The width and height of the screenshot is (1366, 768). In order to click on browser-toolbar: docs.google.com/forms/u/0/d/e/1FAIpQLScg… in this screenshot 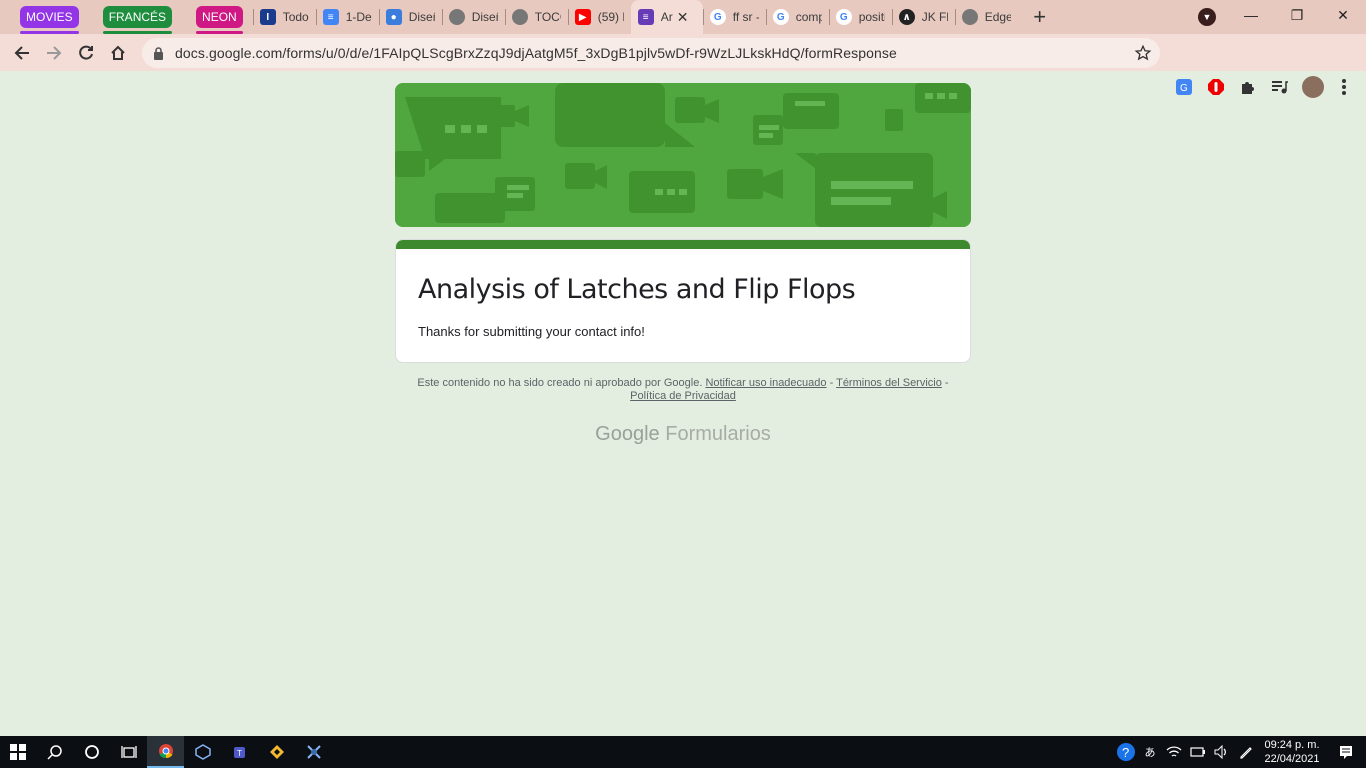, I will do `click(683, 66)`.